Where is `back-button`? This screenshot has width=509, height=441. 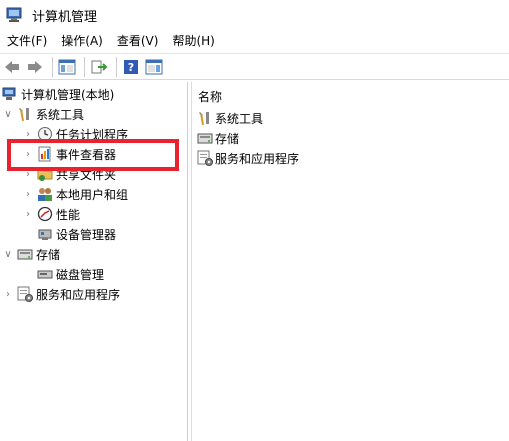
back-button is located at coordinates (12, 67).